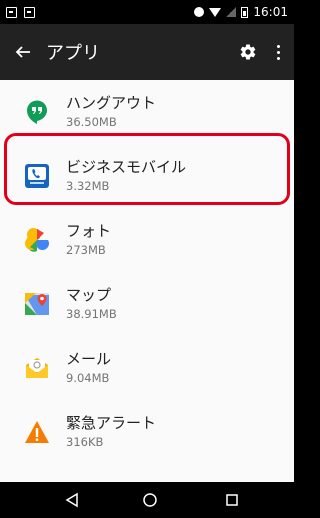  I want to click on status-right-icons: 16:01, so click(241, 12).